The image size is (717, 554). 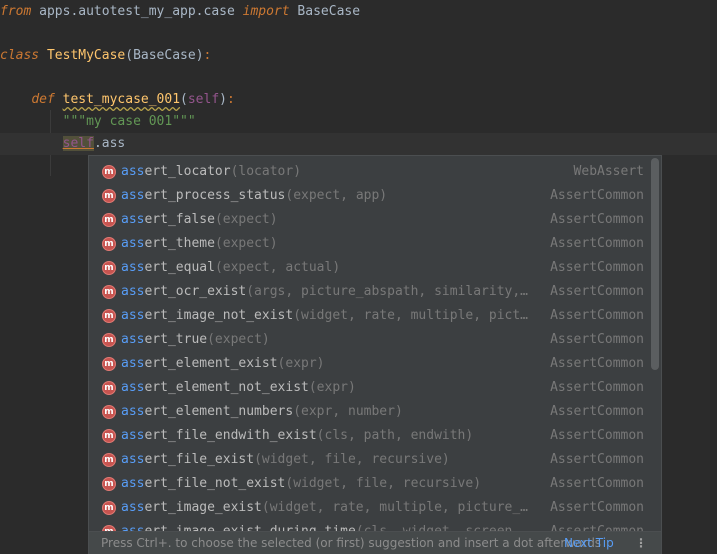 I want to click on code-line-5: def test_mycase_001(self):, so click(x=358, y=100).